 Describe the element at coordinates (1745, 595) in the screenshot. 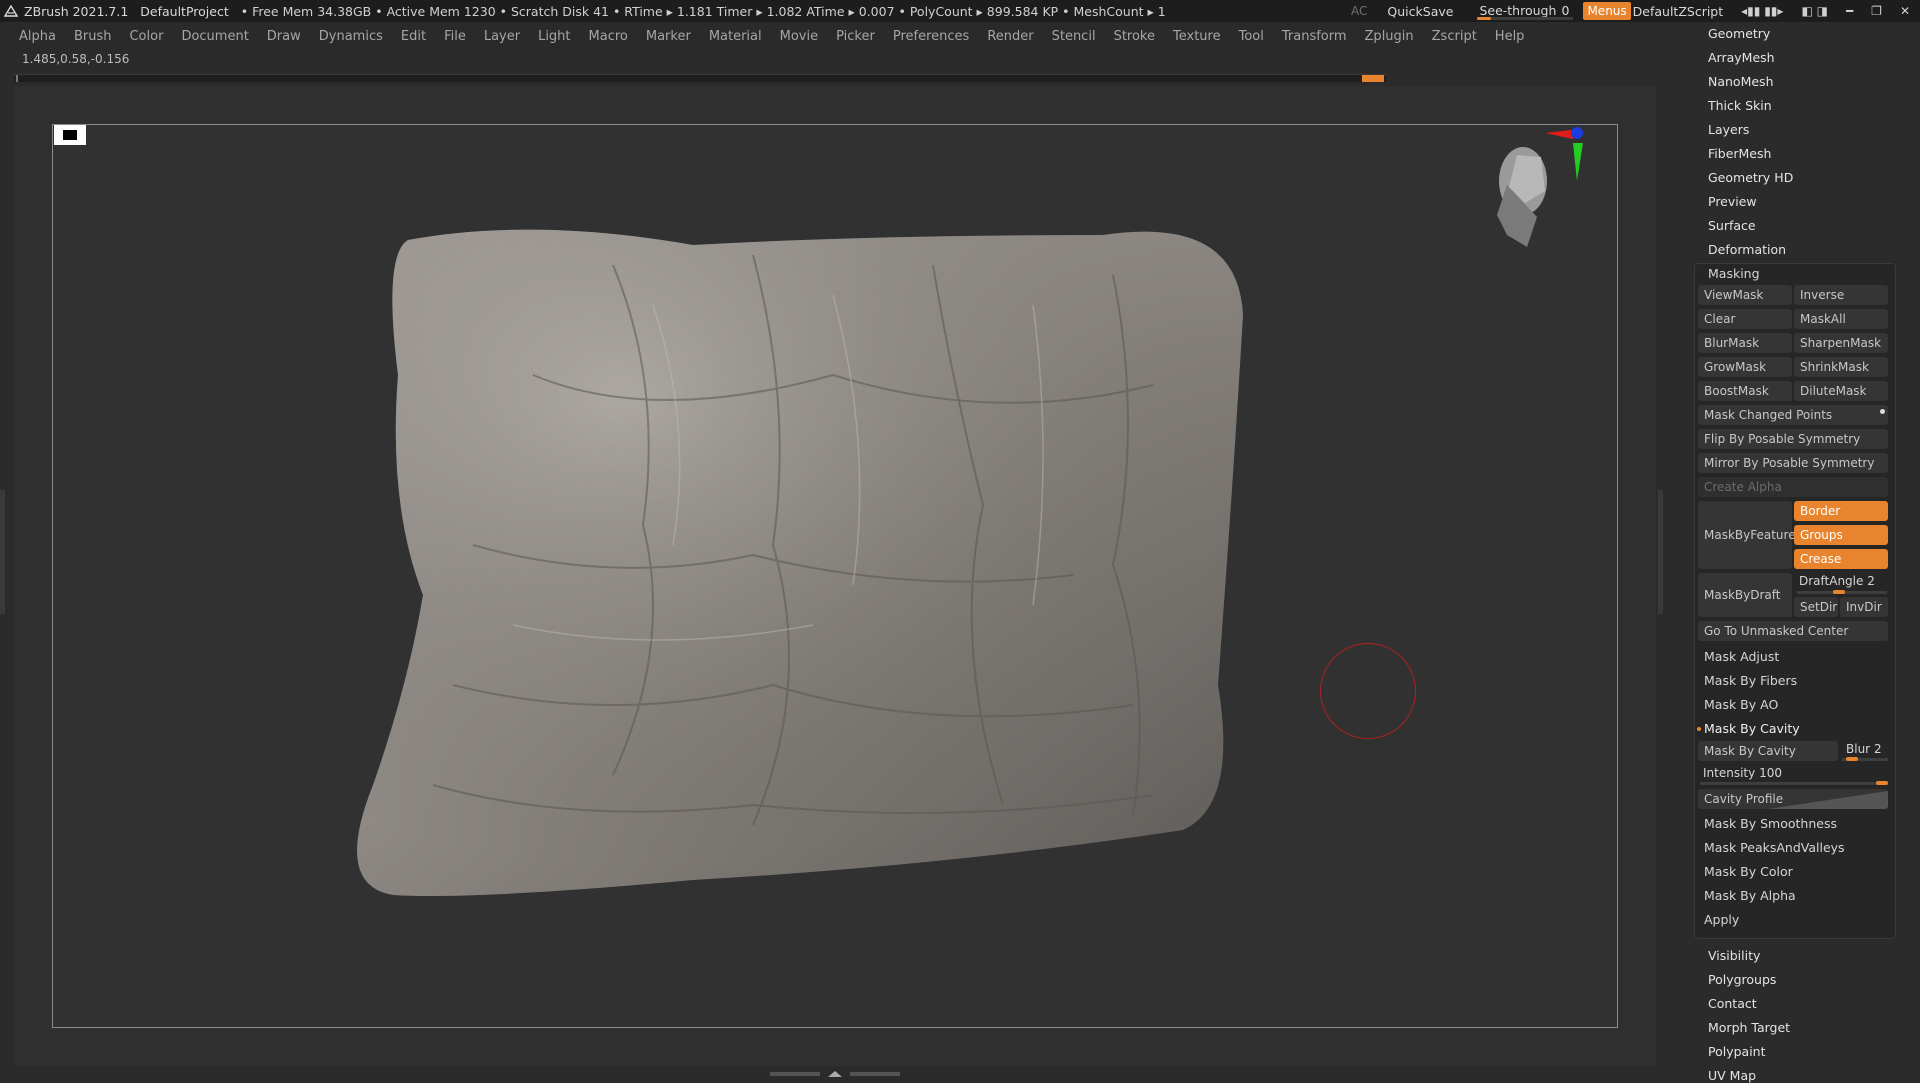

I see `mask-by-draft-button: MaskByDraft` at that location.